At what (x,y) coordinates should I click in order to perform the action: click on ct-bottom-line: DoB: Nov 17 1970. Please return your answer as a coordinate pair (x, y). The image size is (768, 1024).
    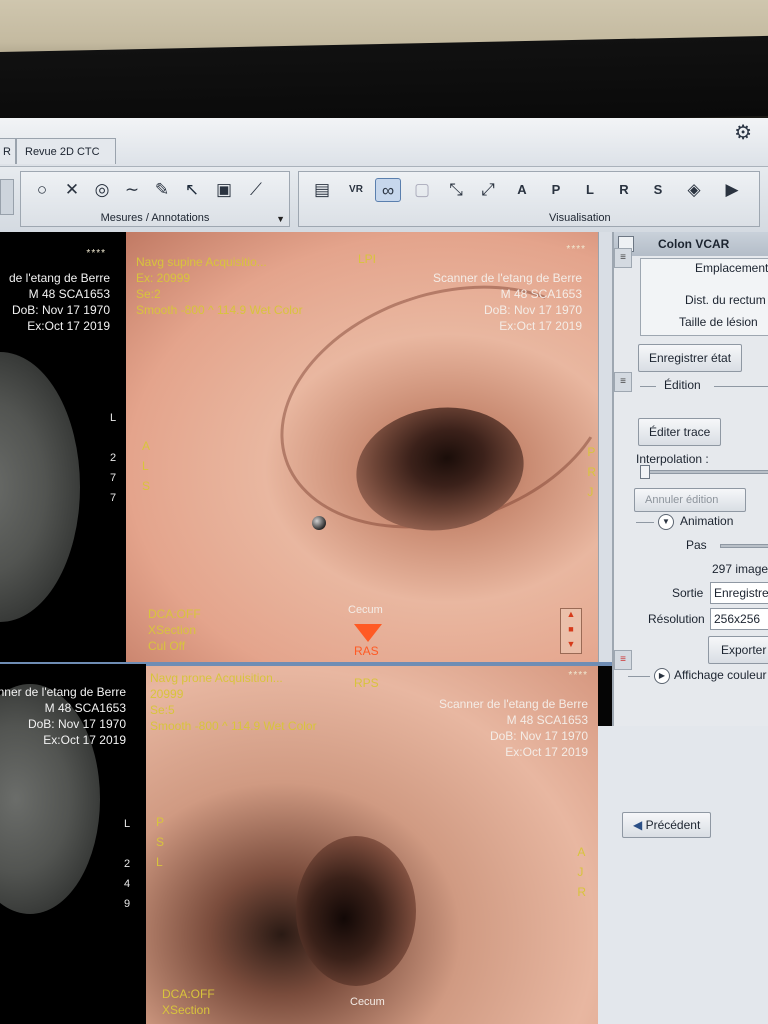
    Looking at the image, I should click on (76, 724).